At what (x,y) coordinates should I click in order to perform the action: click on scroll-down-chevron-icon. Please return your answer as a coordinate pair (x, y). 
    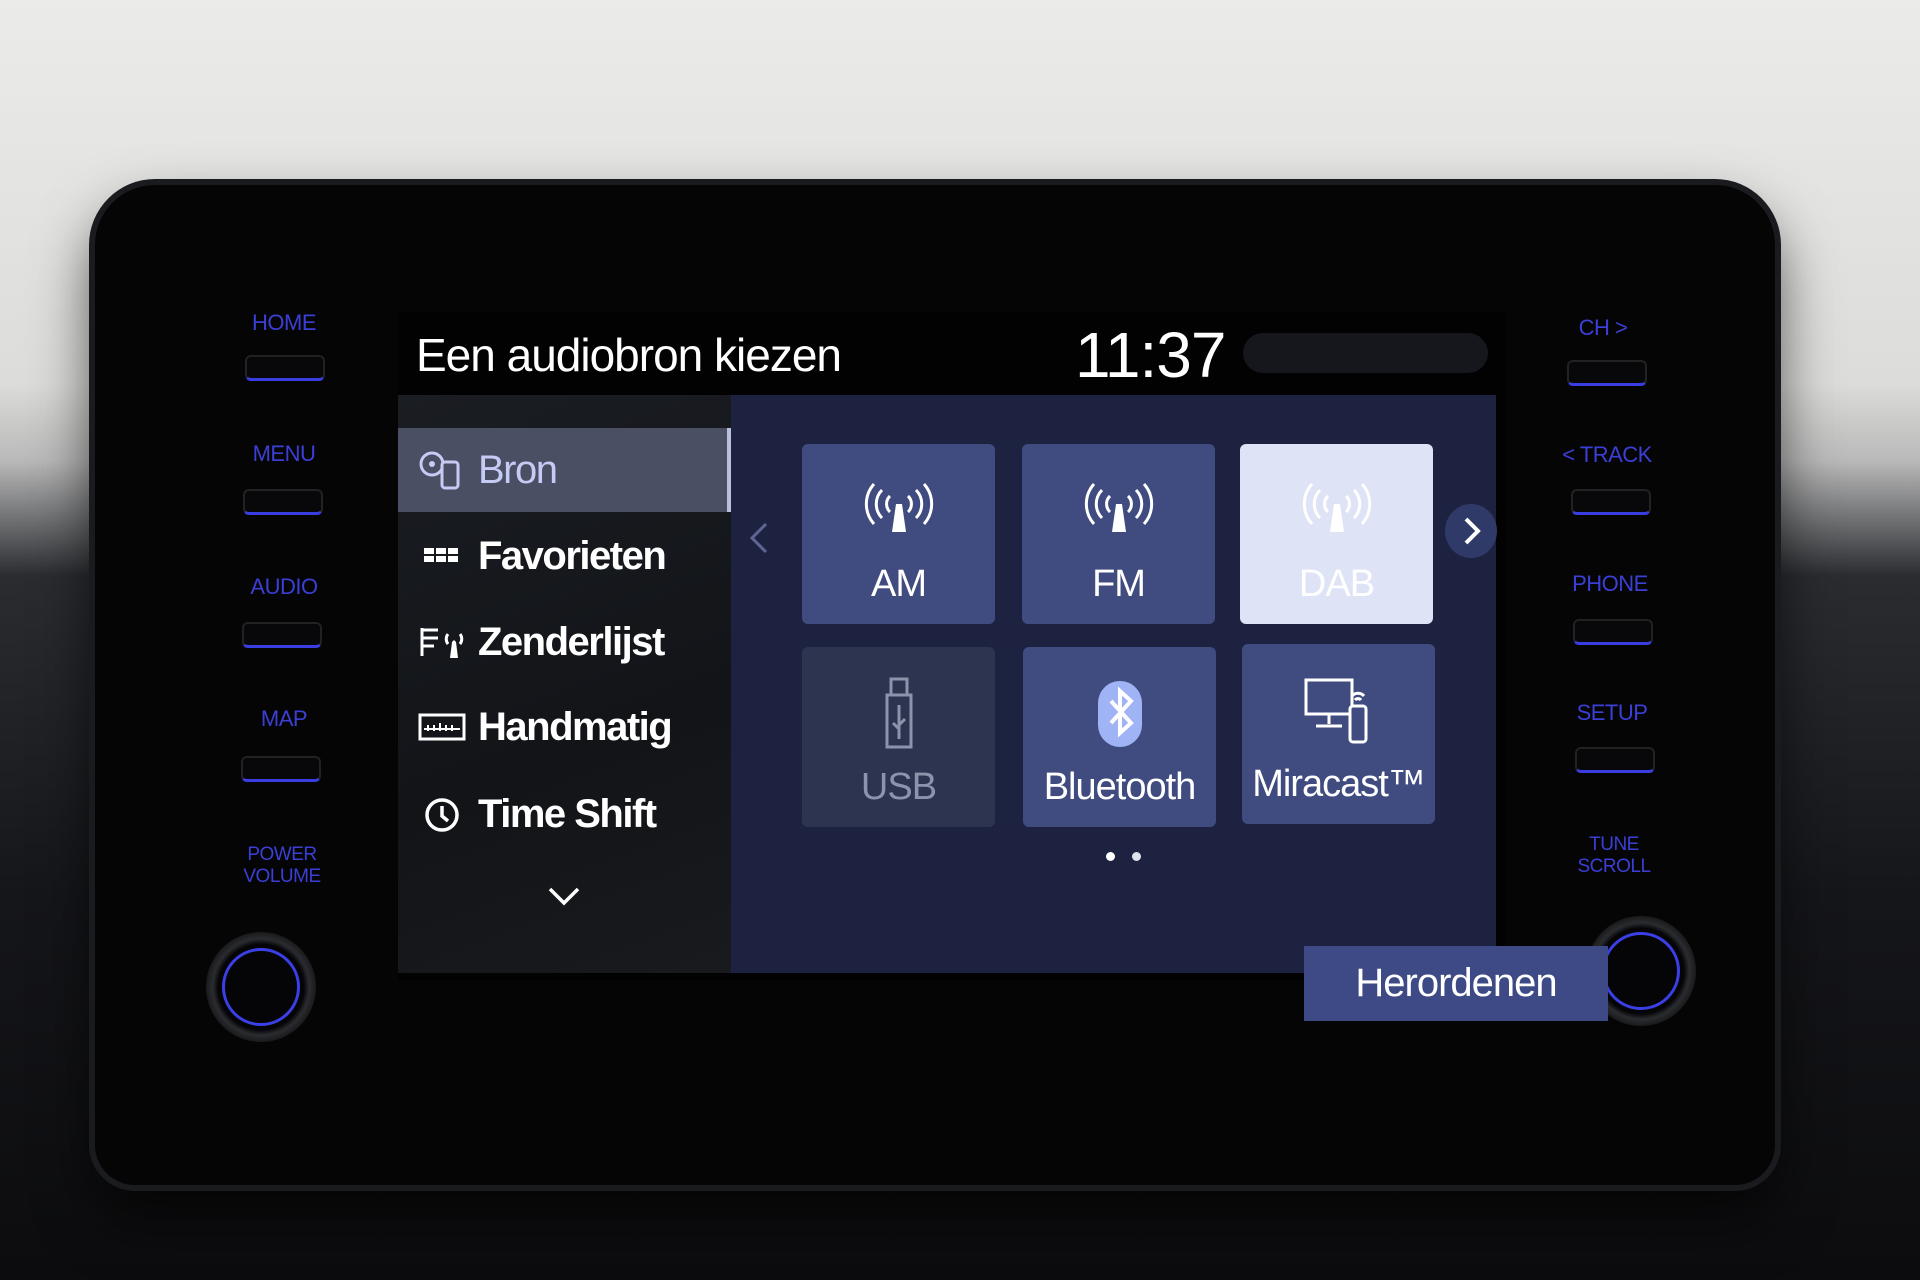
    Looking at the image, I should click on (564, 897).